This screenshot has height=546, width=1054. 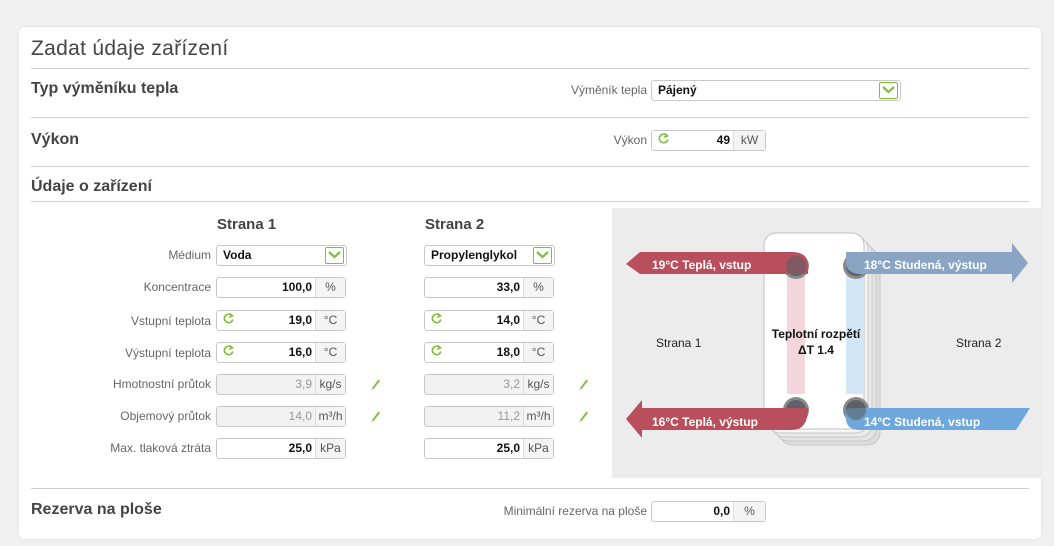 What do you see at coordinates (489, 448) in the screenshot?
I see `side2-pressure-drop-input: 25,0 kPa` at bounding box center [489, 448].